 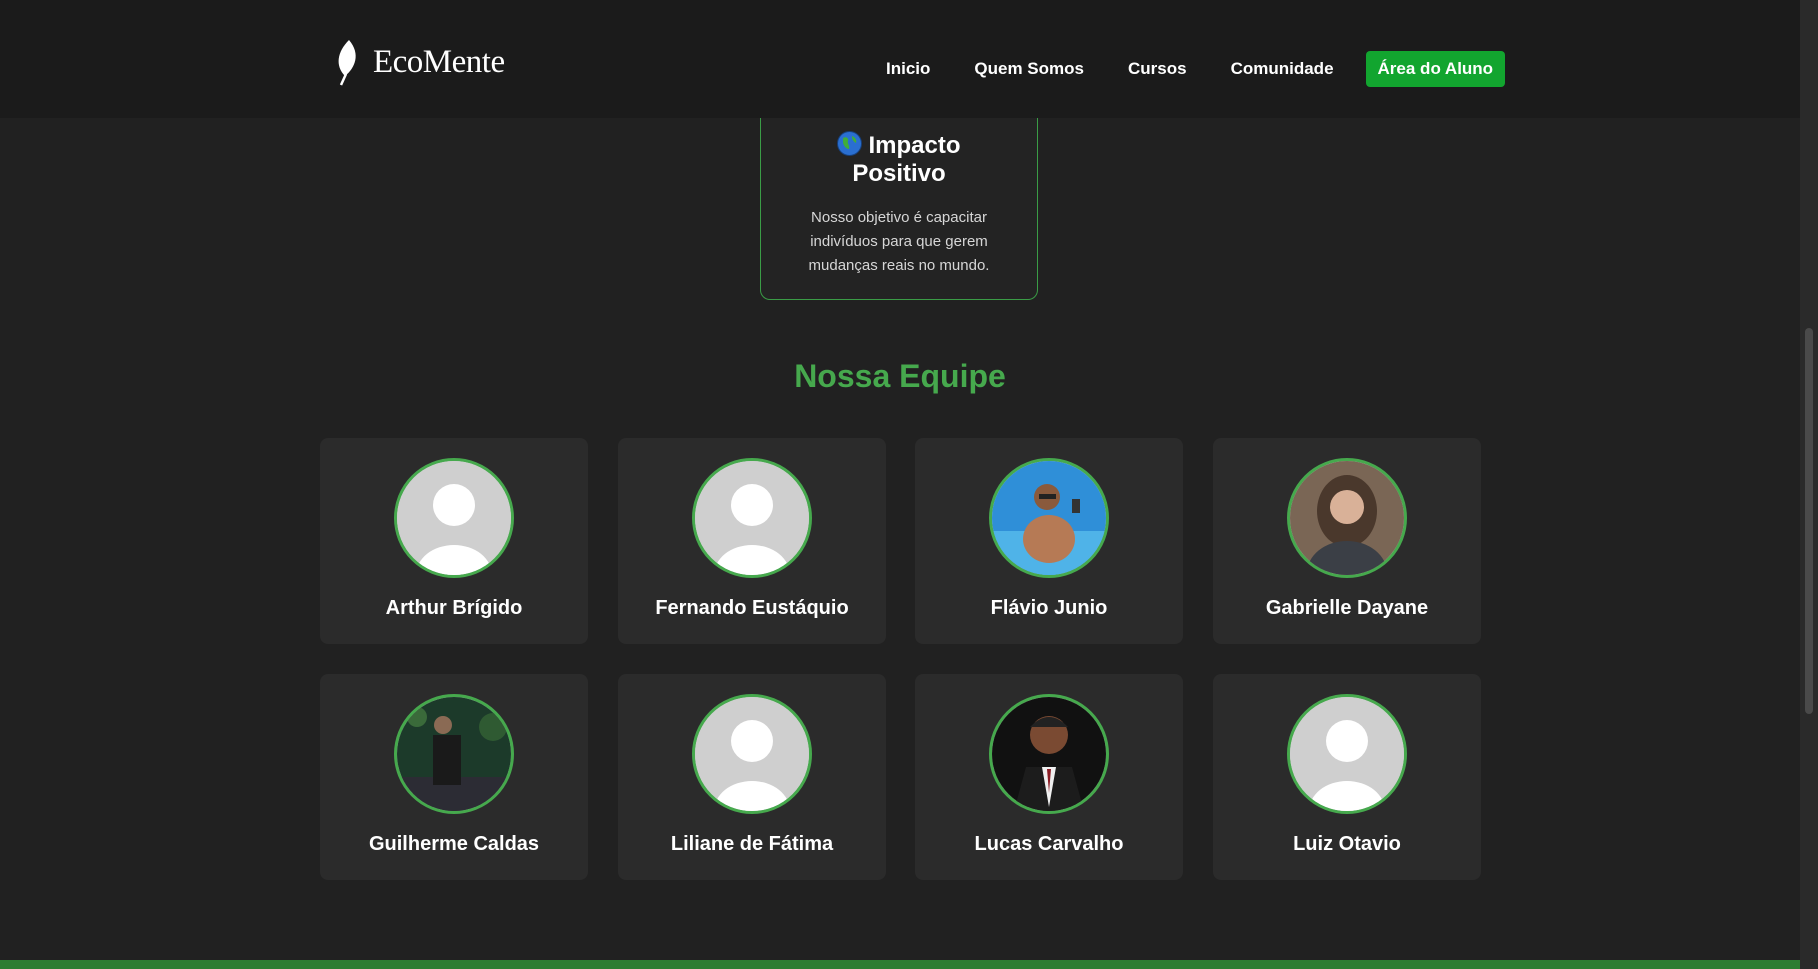 I want to click on nav-quem-somos: Quem Somos, so click(x=1029, y=69).